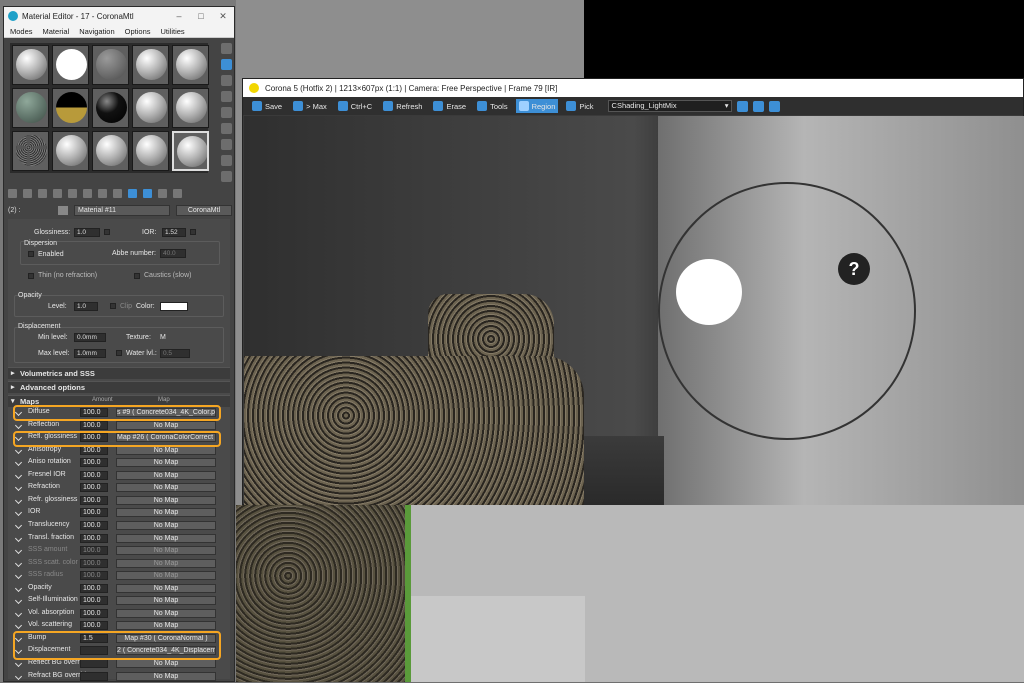 The image size is (1024, 683). What do you see at coordinates (758, 106) in the screenshot?
I see `zoom-out-icon` at bounding box center [758, 106].